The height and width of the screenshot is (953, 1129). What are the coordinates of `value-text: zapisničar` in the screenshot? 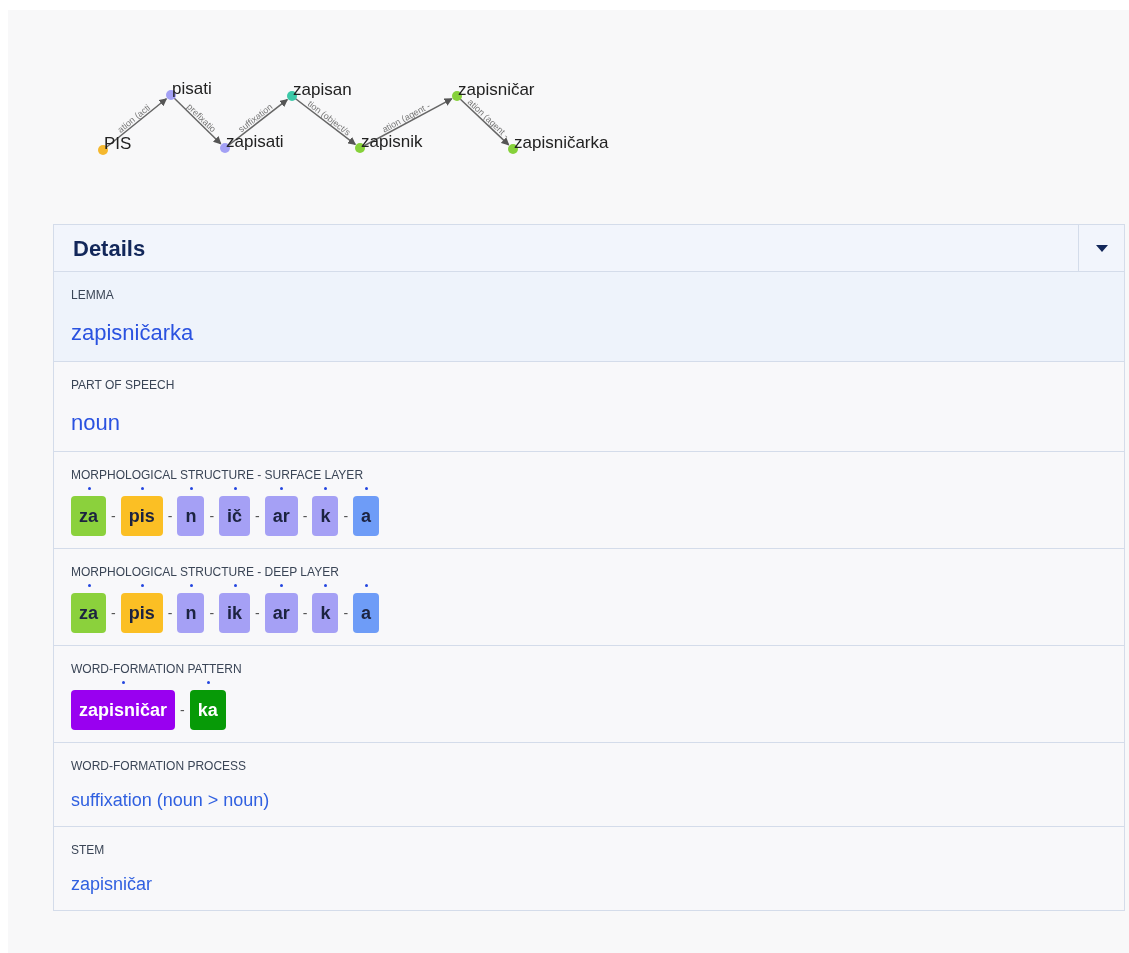 It's located at (112, 884).